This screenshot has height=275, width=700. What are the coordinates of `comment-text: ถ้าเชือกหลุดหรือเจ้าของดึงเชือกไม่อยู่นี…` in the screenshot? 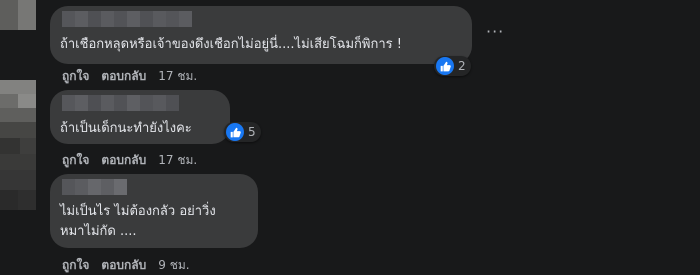 It's located at (231, 44).